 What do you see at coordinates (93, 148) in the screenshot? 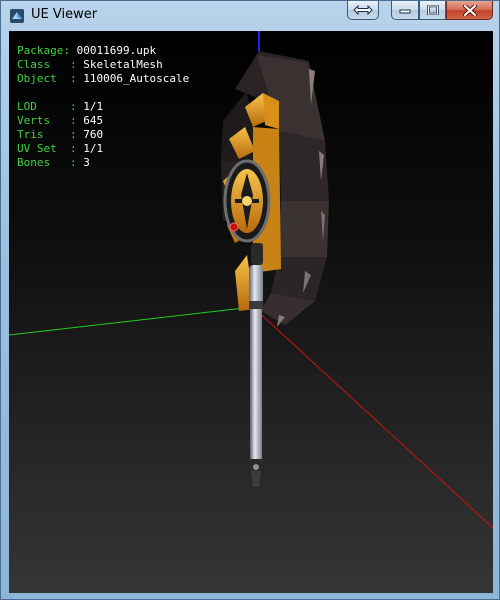
I see `uvset-value: 1/1` at bounding box center [93, 148].